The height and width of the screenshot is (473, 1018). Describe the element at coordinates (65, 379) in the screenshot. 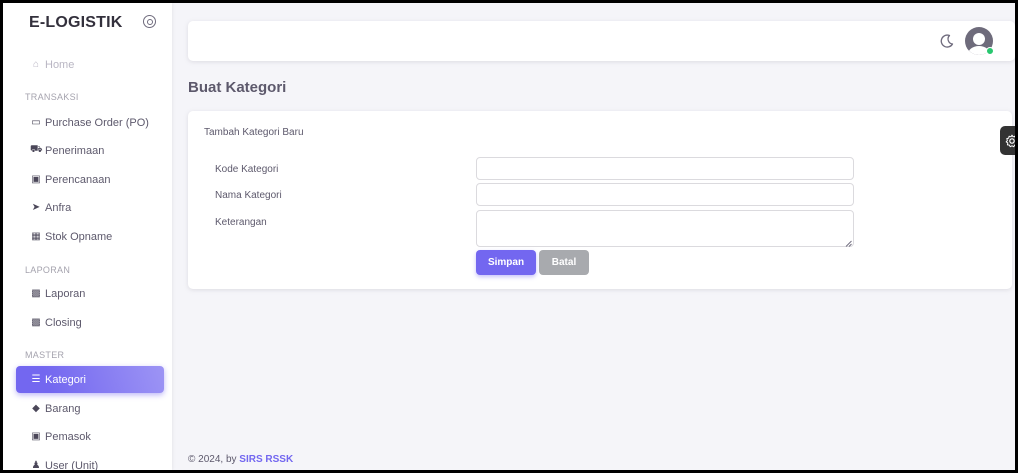

I see `sidebar-item-label: Kategori` at that location.